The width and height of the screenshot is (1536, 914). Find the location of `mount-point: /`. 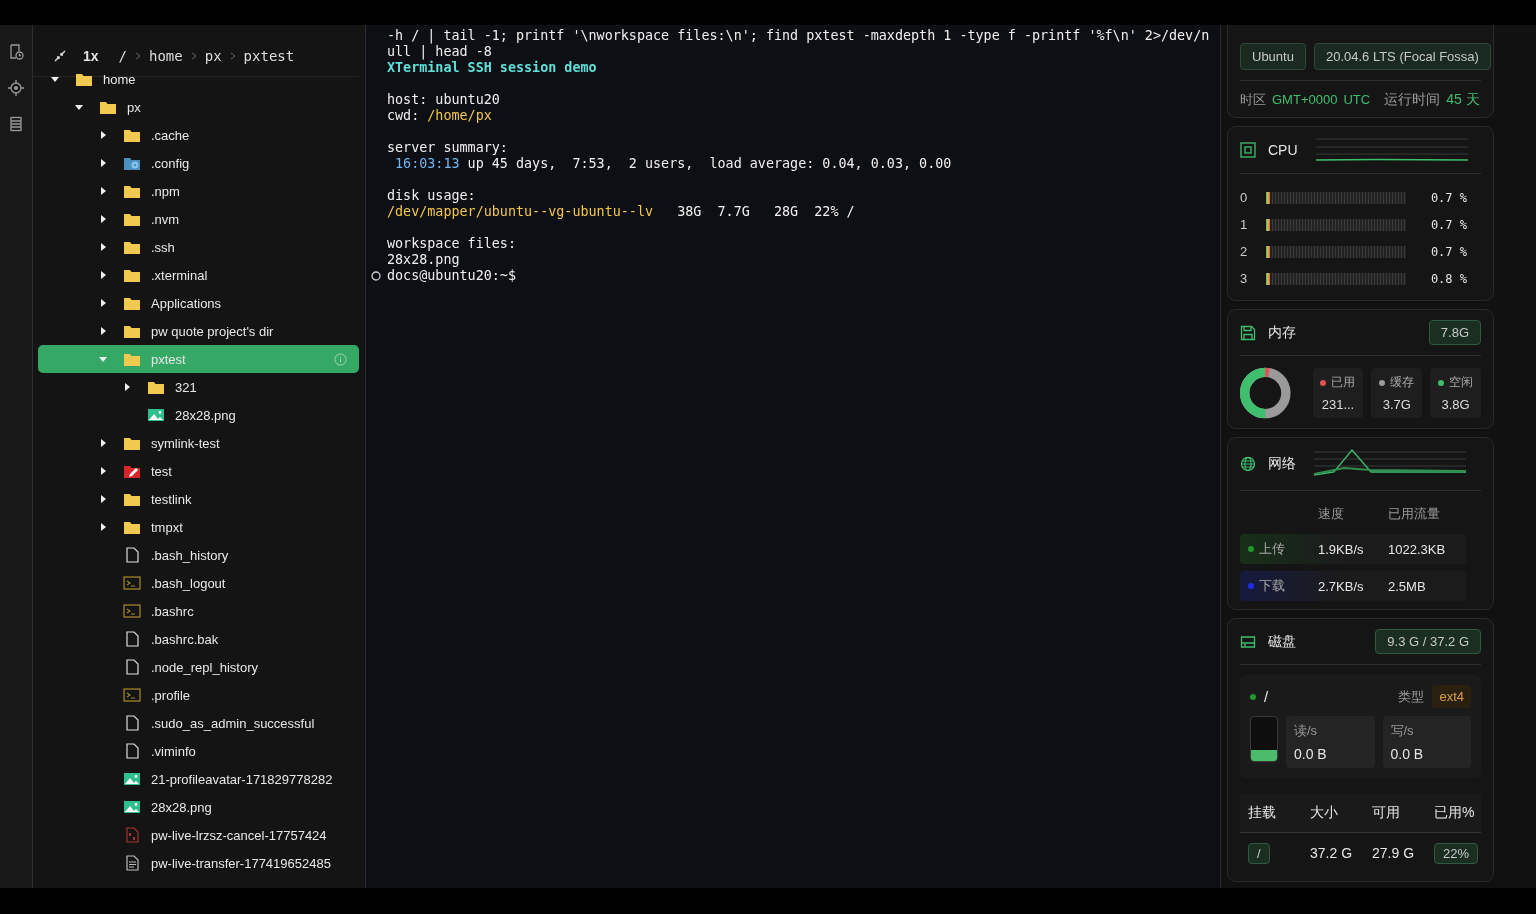

mount-point: / is located at coordinates (1266, 696).